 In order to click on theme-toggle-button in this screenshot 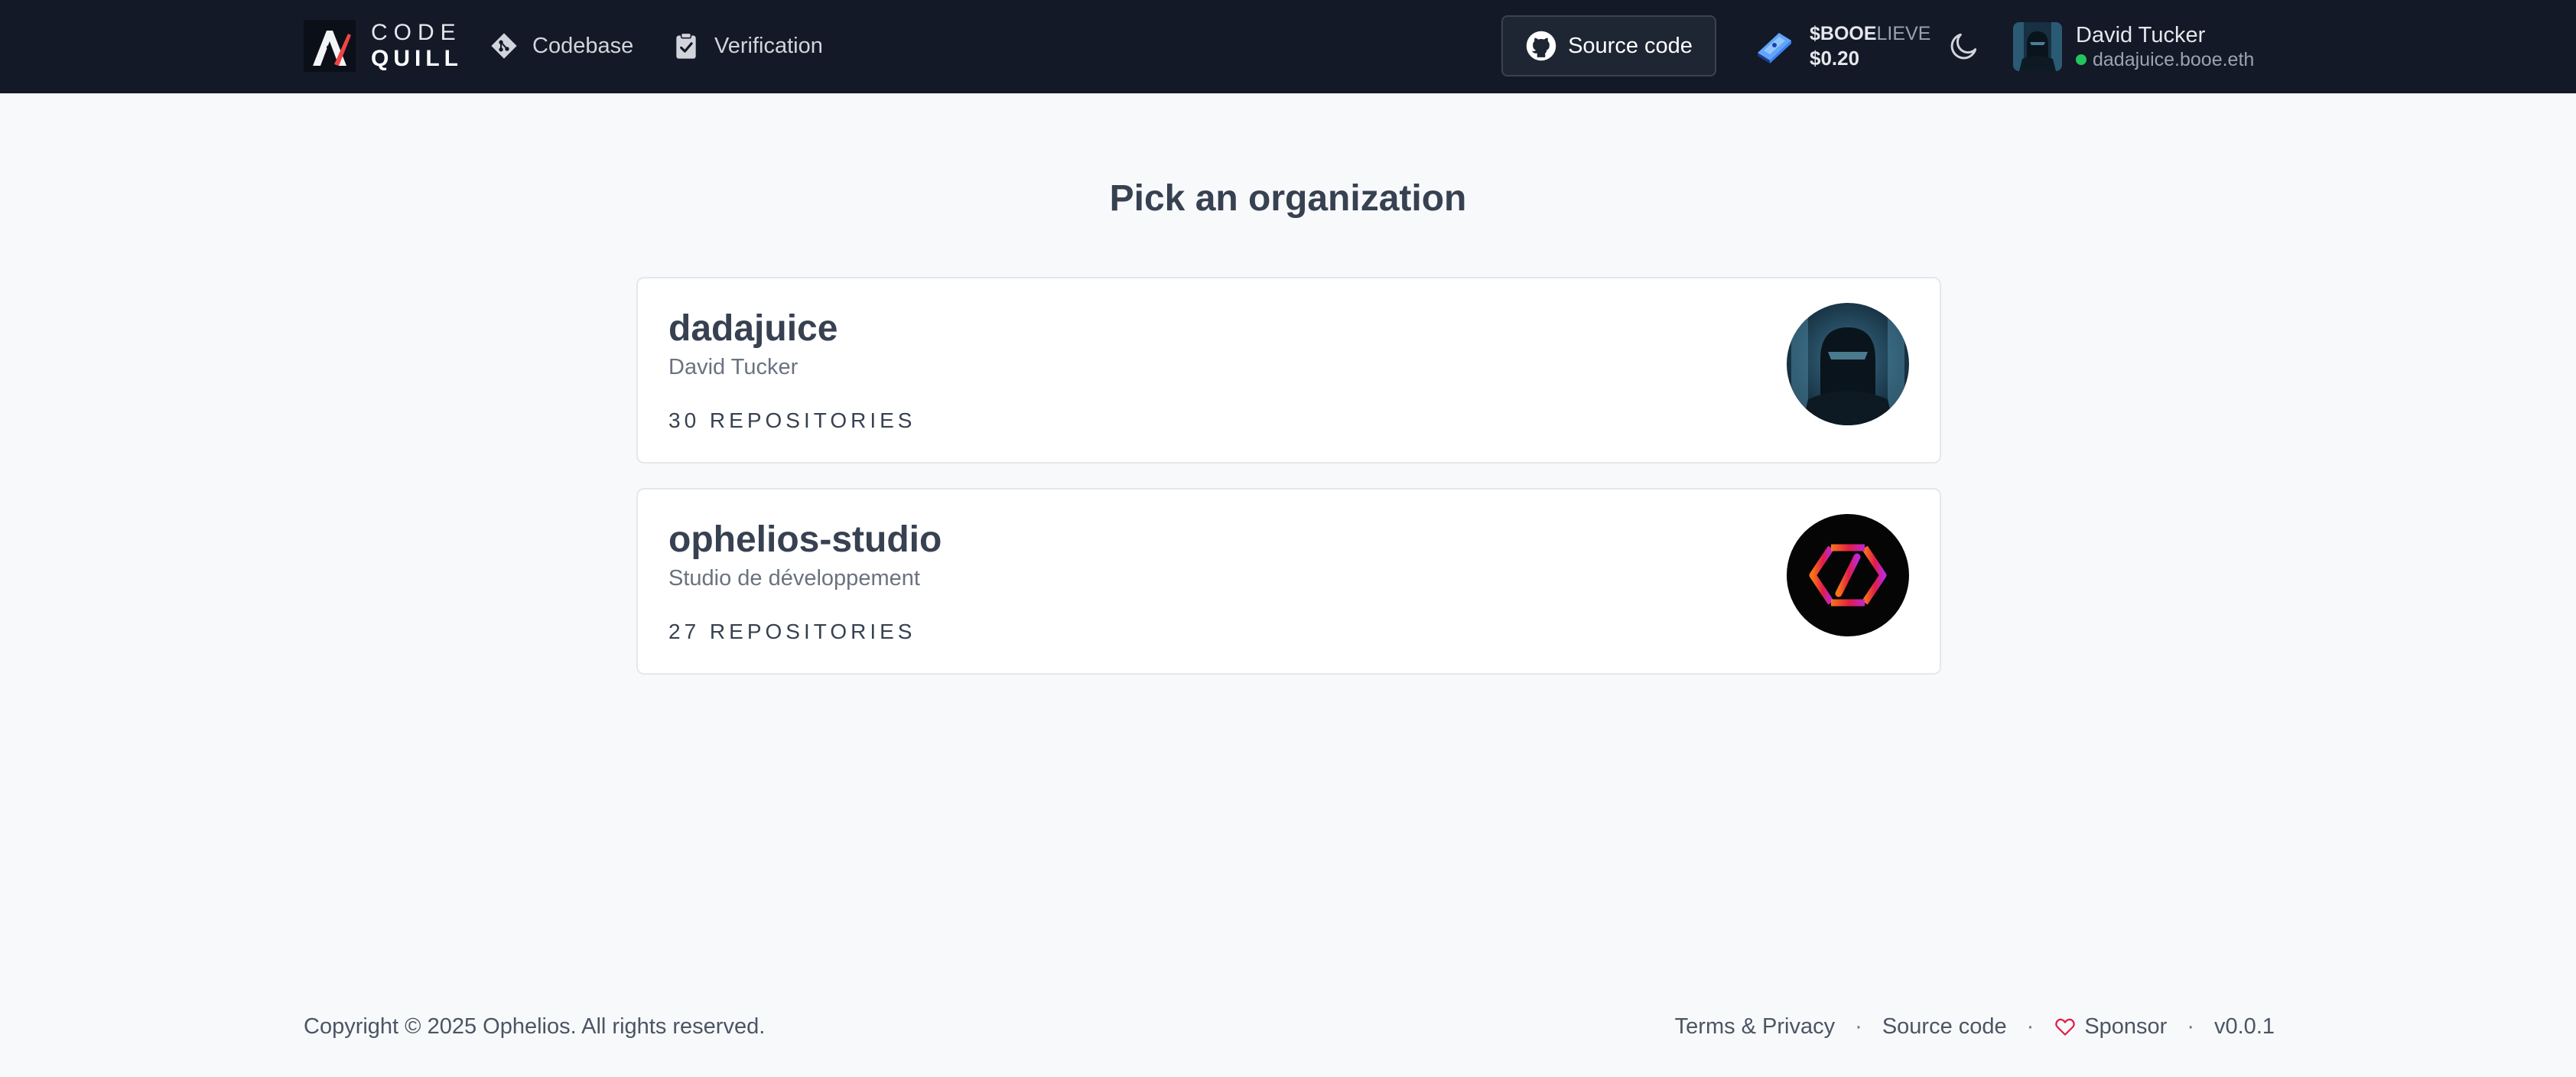, I will do `click(1964, 46)`.